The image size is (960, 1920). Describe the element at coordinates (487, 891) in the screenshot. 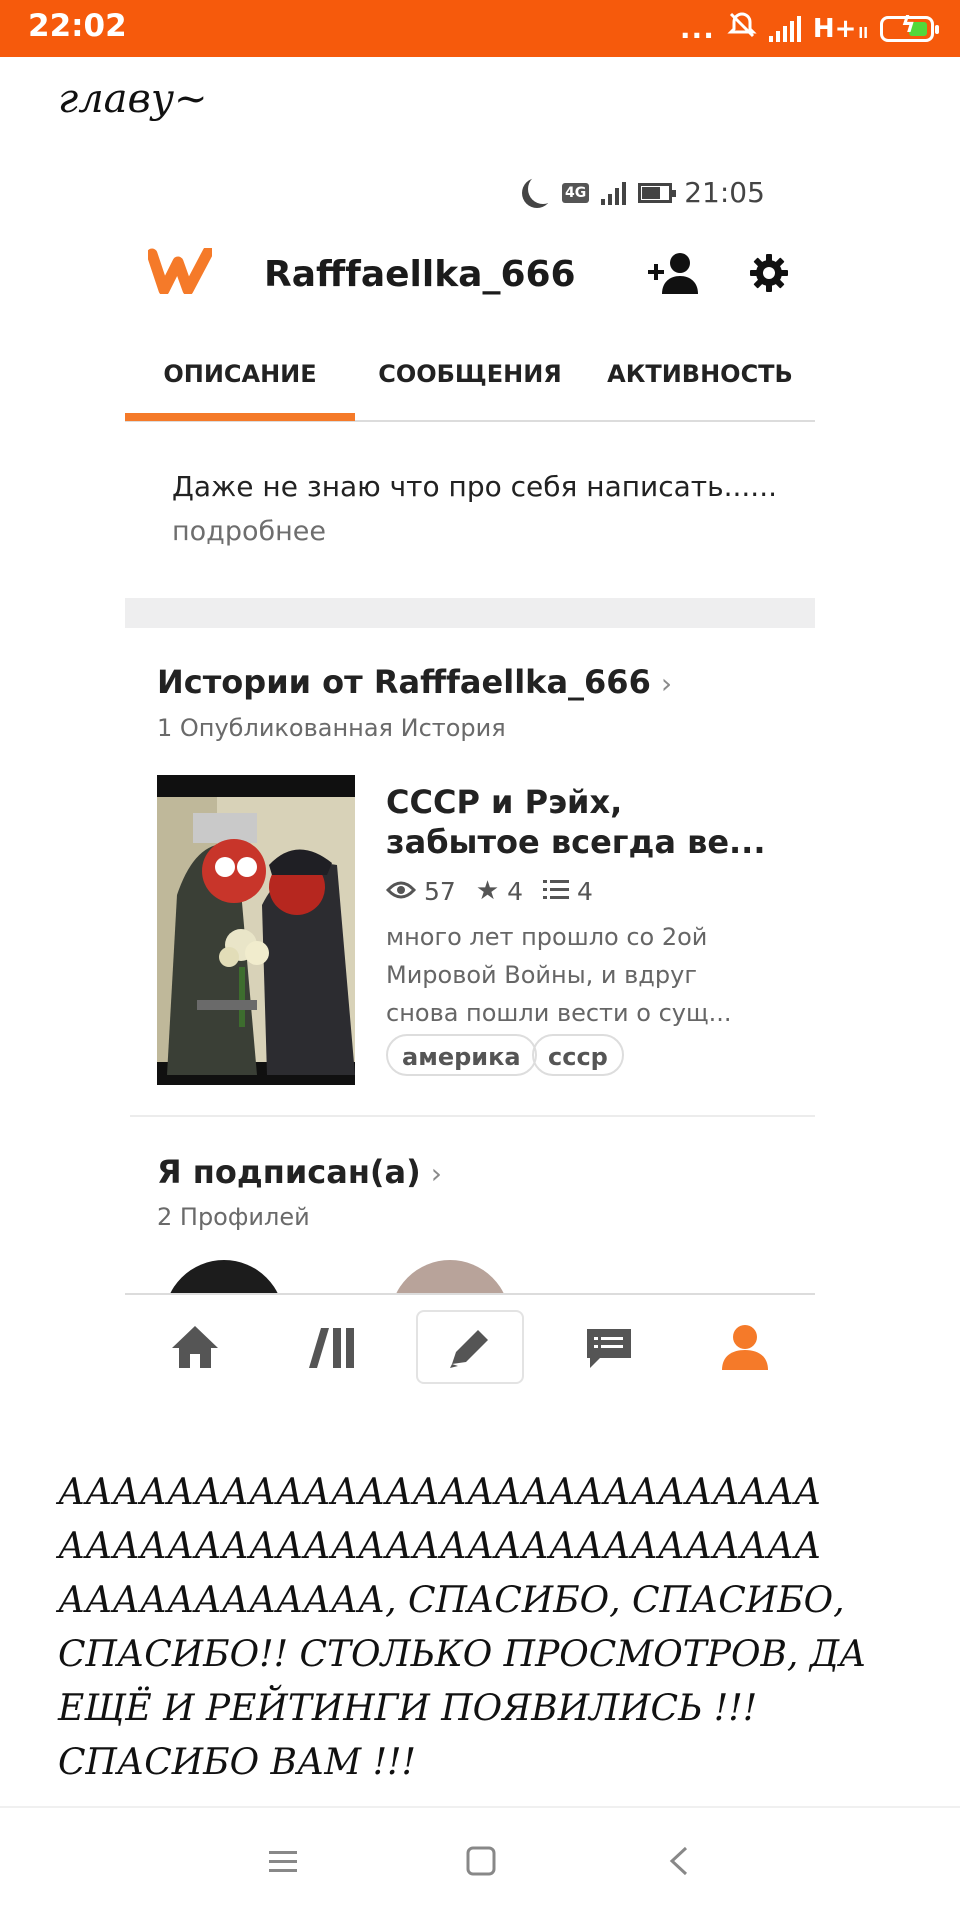

I see `star-icon: ★` at that location.